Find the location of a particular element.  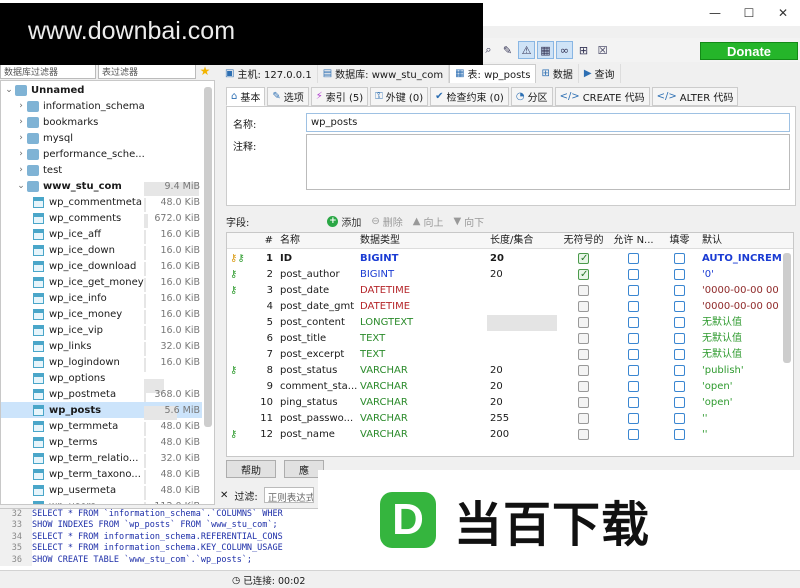

table-row: 11 post_passwo... VARCHAR 255 '' is located at coordinates (510, 419).